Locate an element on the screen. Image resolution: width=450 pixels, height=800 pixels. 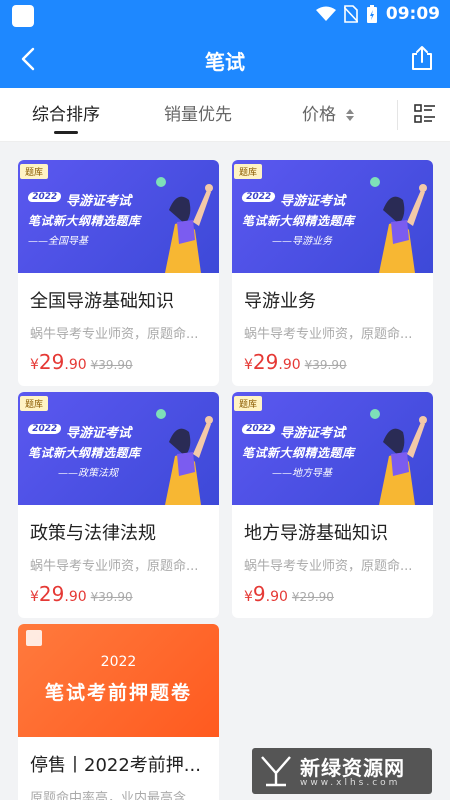
banner-line3: ——地方导基 is located at coordinates (302, 473).